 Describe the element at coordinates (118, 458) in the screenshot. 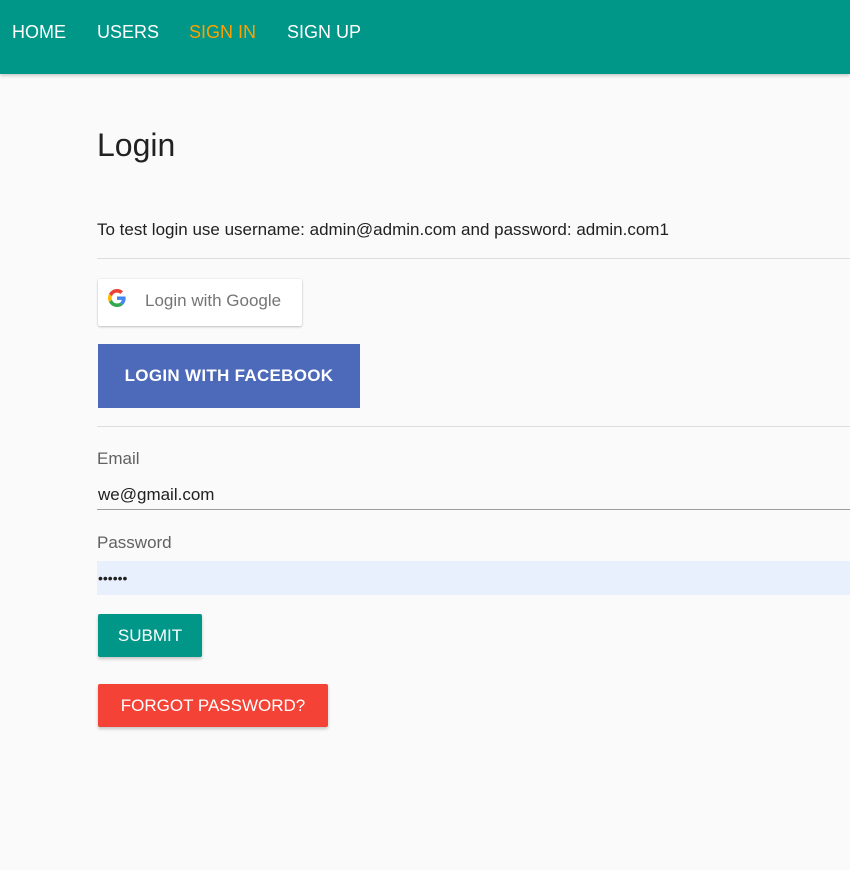

I see `email-label: Email` at that location.